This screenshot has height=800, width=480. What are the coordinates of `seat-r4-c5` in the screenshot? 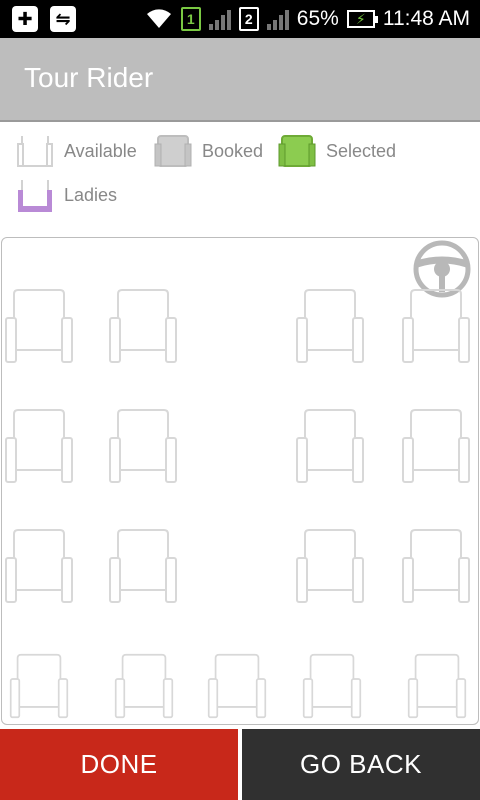 It's located at (437, 686).